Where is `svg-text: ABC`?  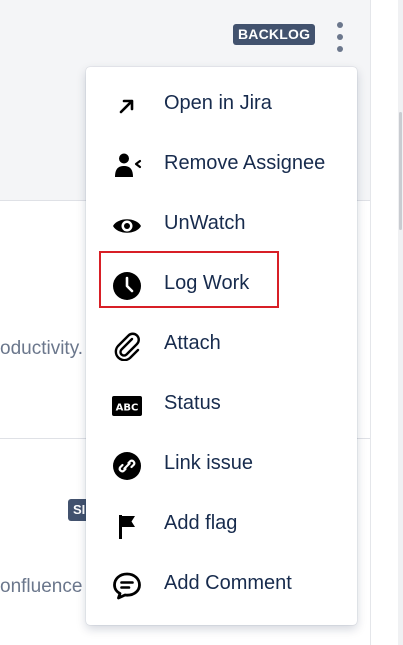 svg-text: ABC is located at coordinates (127, 408).